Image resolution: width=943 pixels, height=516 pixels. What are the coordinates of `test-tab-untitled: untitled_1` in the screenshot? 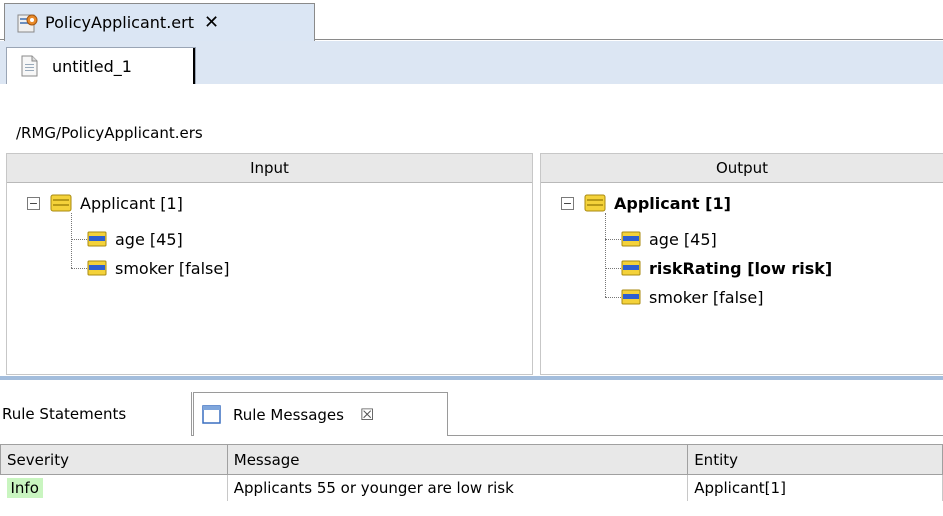 It's located at (101, 66).